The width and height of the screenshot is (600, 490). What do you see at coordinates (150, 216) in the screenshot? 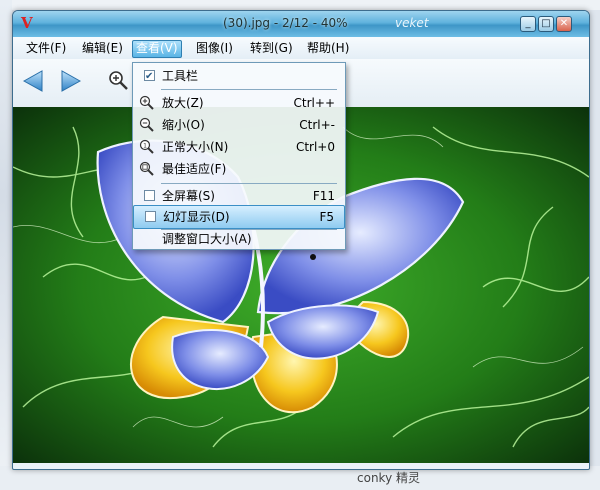
I see `checkbox-slideshow` at bounding box center [150, 216].